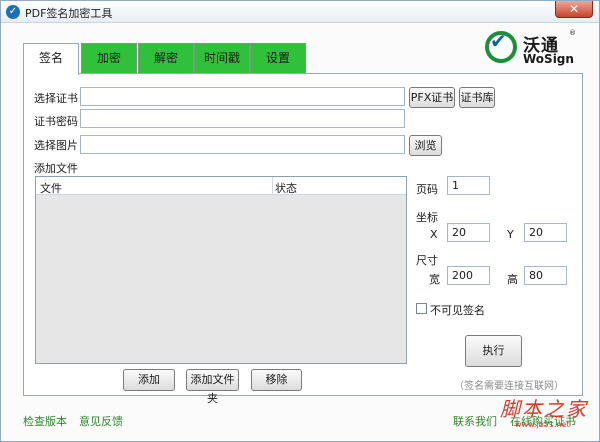  Describe the element at coordinates (56, 98) in the screenshot. I see `cert-label: 选择证书` at that location.